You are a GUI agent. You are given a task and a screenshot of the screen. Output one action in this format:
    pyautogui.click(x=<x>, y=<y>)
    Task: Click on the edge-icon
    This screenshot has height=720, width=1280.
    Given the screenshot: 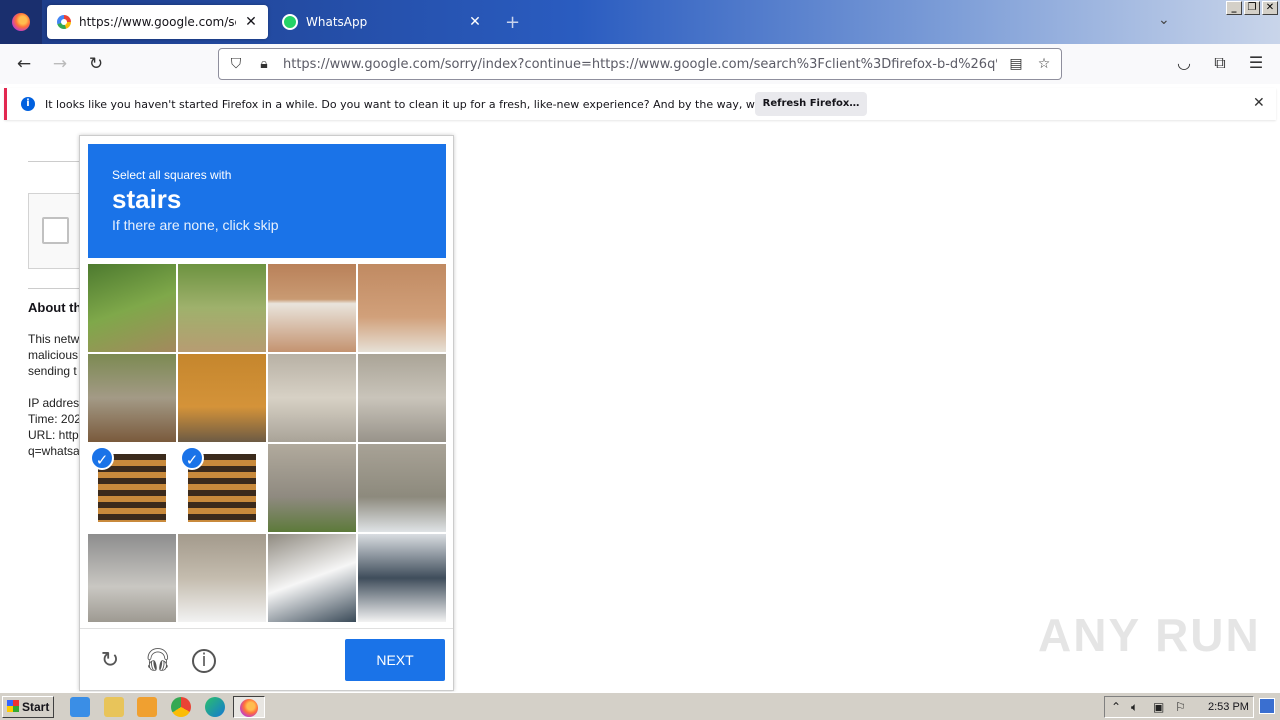 What is the action you would take?
    pyautogui.click(x=215, y=707)
    